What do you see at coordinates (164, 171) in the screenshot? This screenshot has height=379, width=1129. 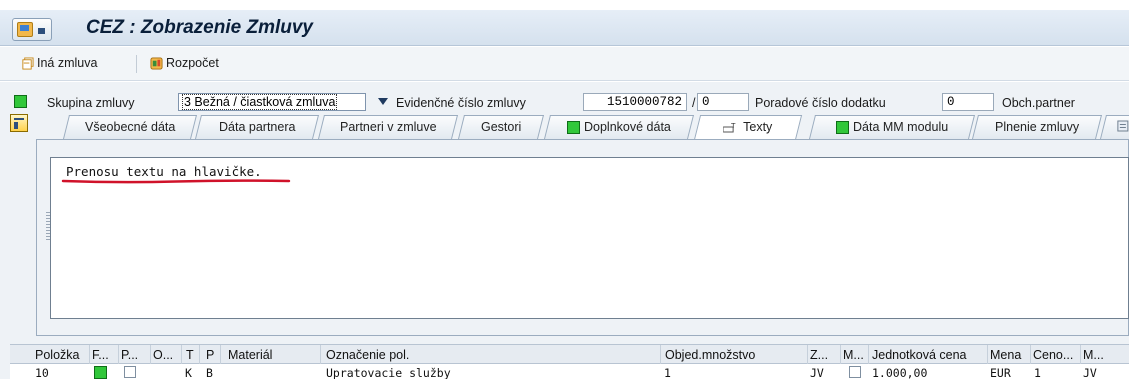 I see `editor-text: Prenosu textu na hlavičke.` at bounding box center [164, 171].